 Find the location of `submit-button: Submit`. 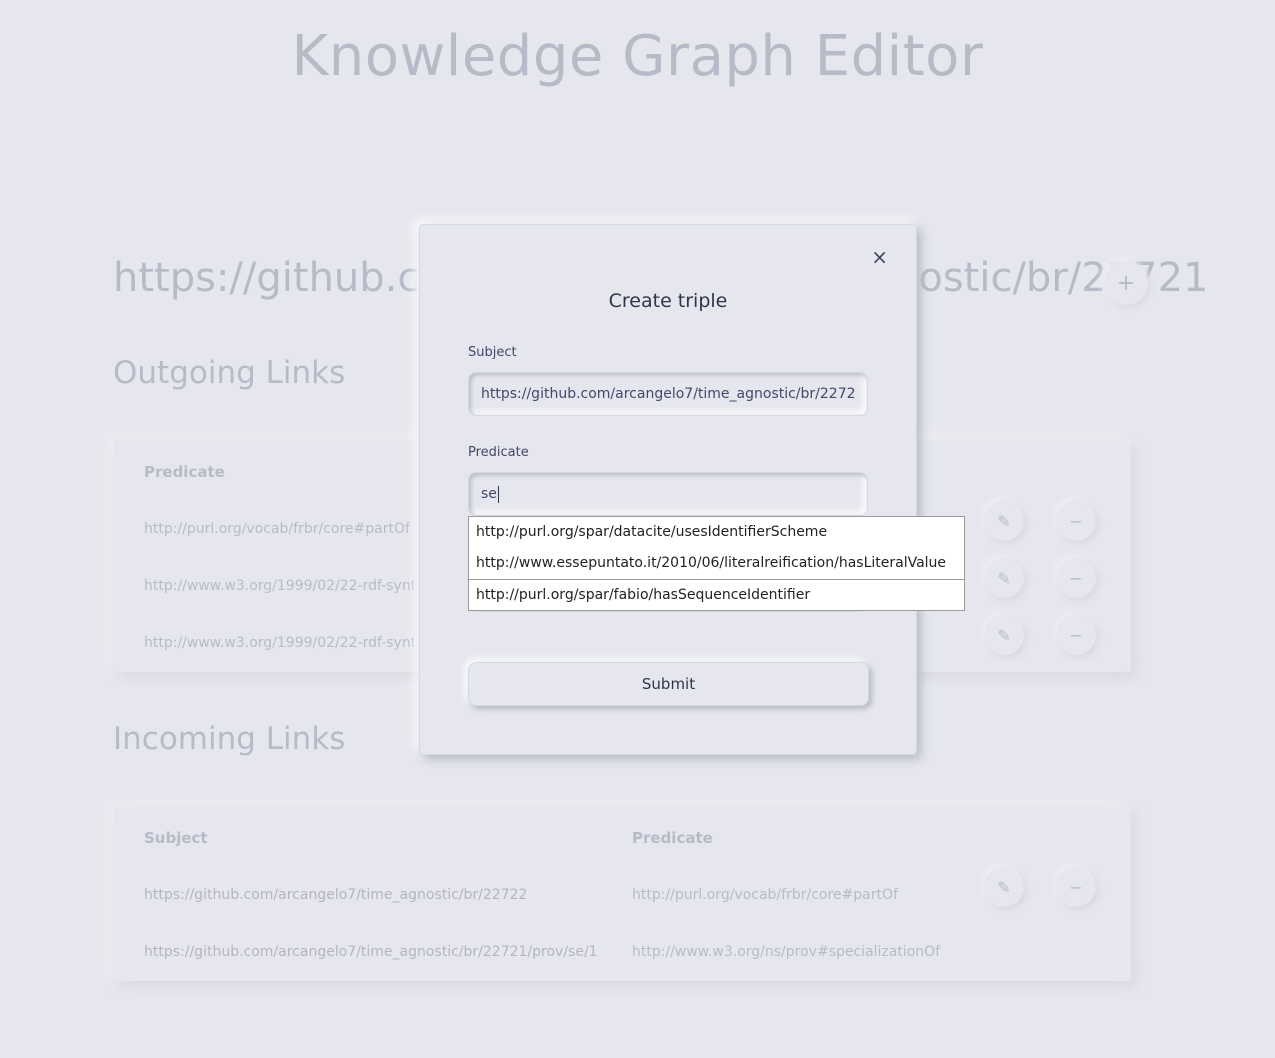

submit-button: Submit is located at coordinates (668, 684).